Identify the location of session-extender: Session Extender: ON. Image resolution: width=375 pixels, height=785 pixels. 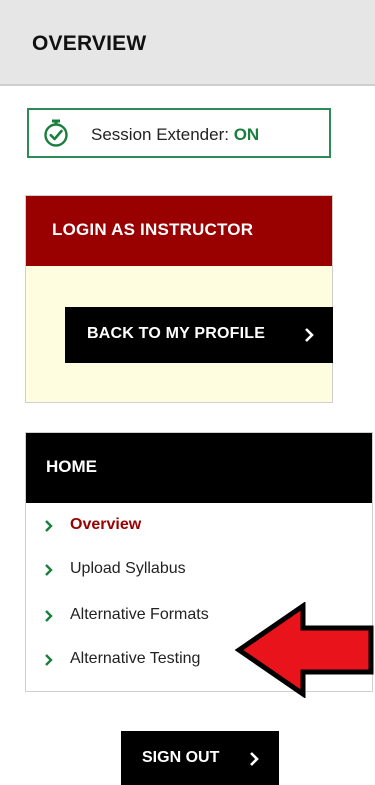
(179, 133).